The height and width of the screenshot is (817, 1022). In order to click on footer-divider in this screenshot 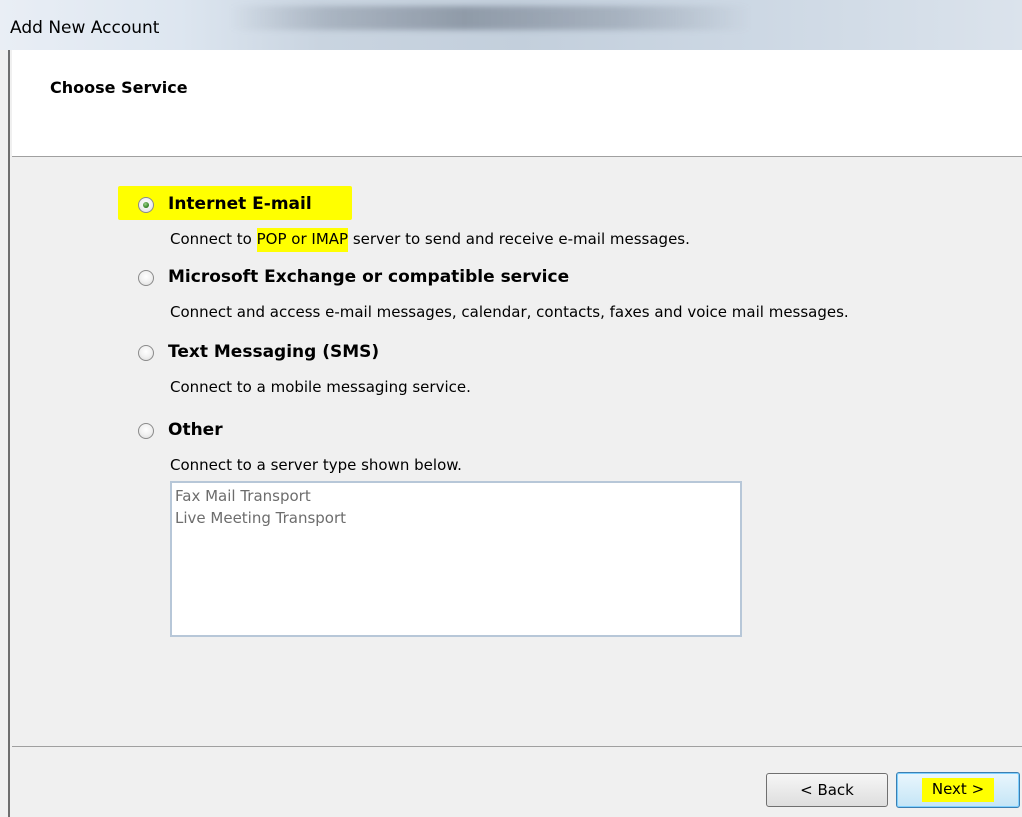, I will do `click(517, 746)`.